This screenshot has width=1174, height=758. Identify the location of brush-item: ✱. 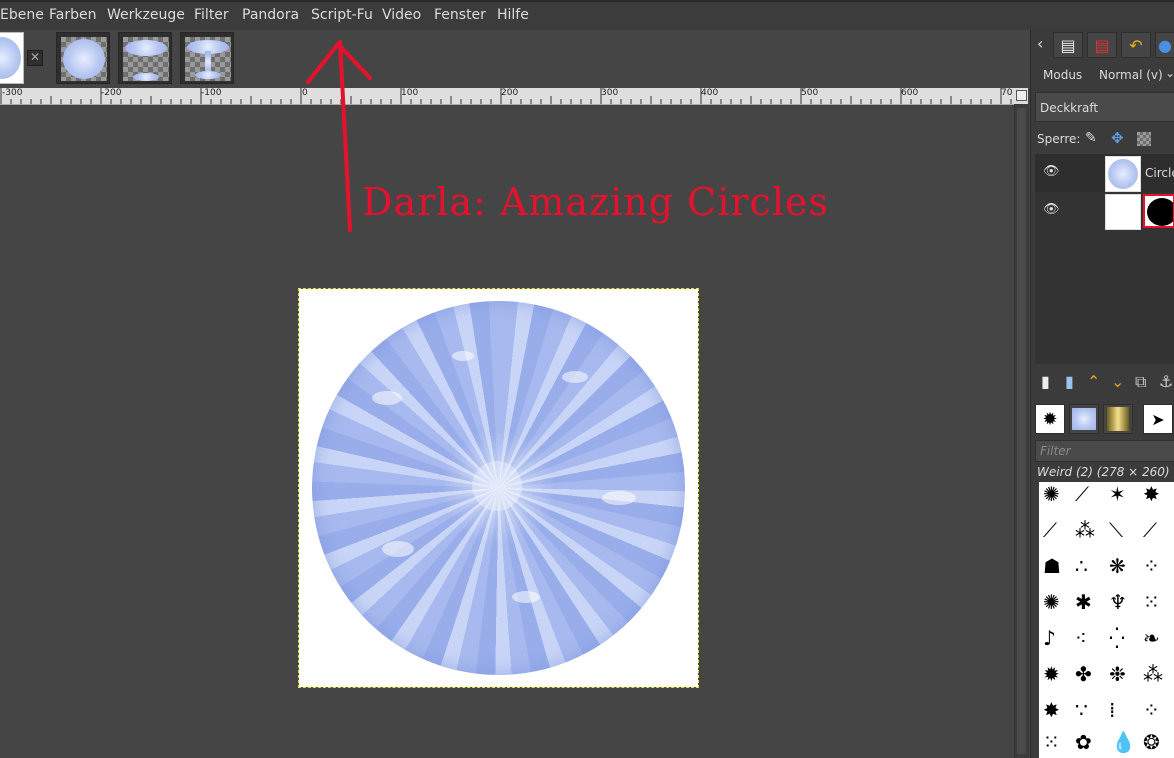
(1083, 602).